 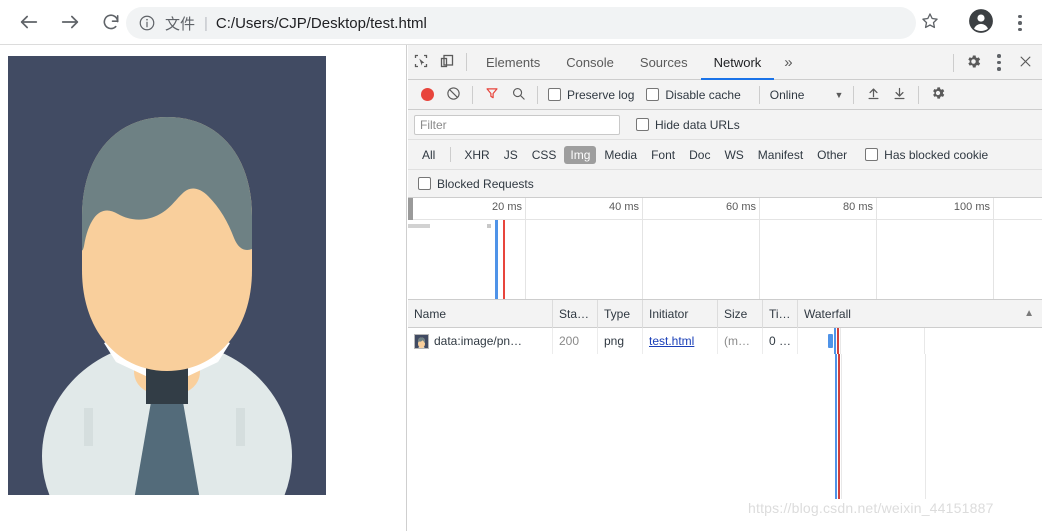 What do you see at coordinates (788, 62) in the screenshot?
I see `more-tabs-button: »` at bounding box center [788, 62].